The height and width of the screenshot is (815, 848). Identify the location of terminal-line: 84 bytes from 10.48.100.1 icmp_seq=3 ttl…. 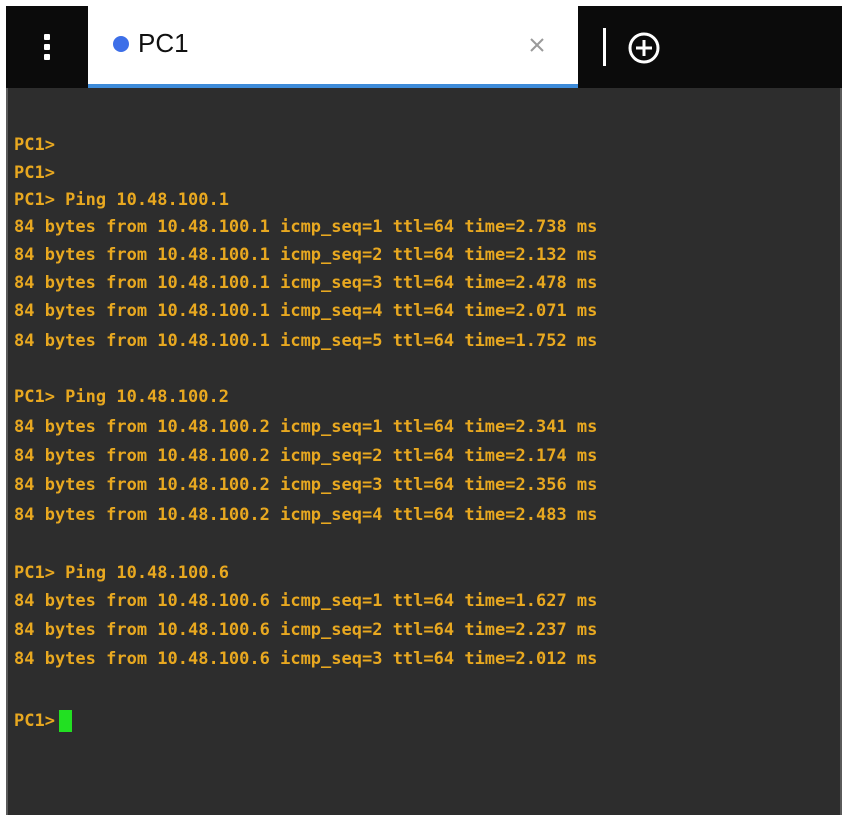
(306, 283).